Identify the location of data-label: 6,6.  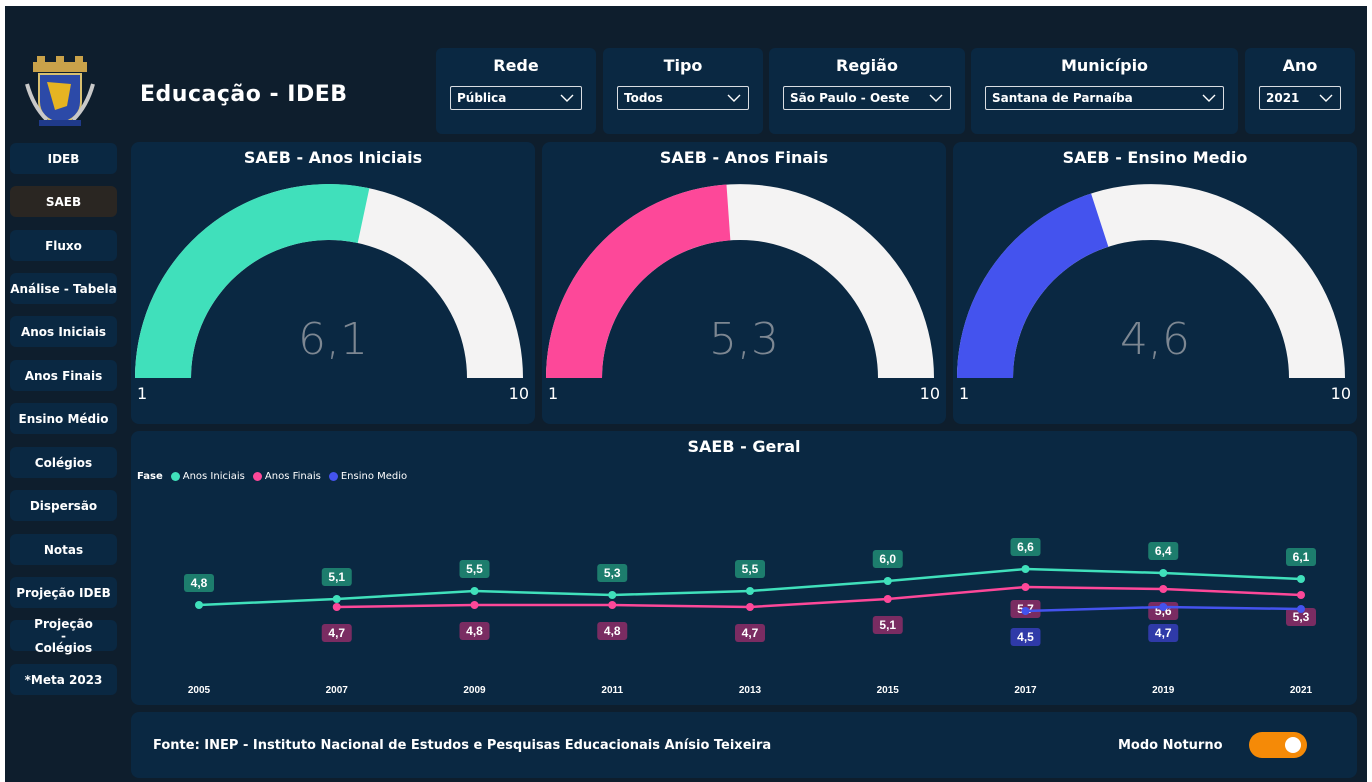
(1025, 547).